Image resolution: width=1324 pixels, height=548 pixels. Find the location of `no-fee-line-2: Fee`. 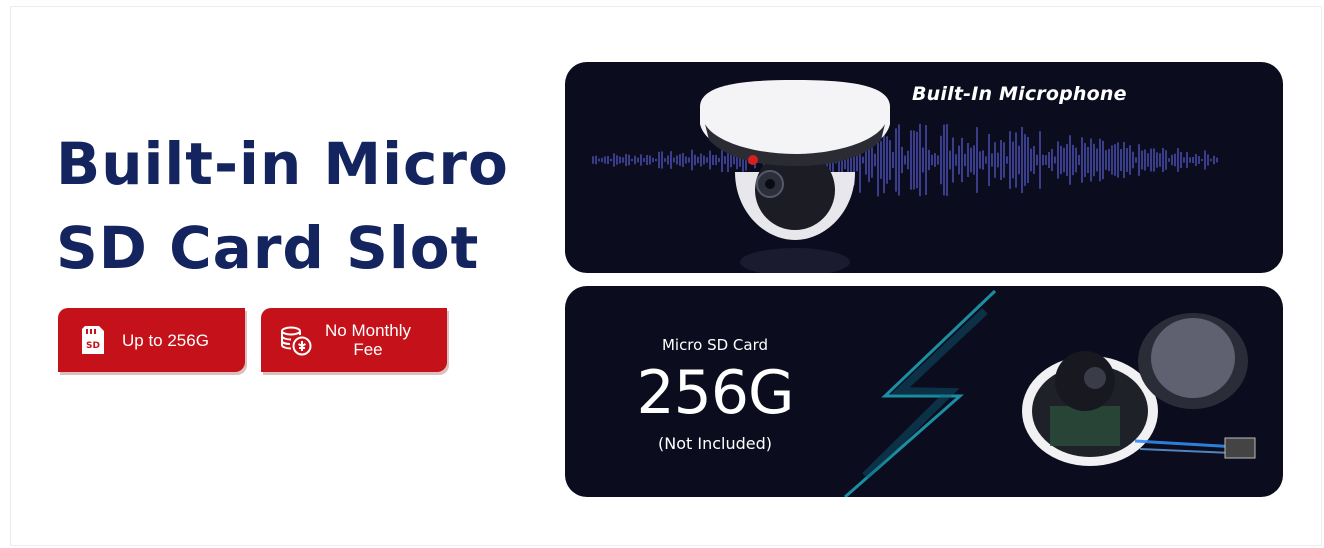

no-fee-line-2: Fee is located at coordinates (368, 349).